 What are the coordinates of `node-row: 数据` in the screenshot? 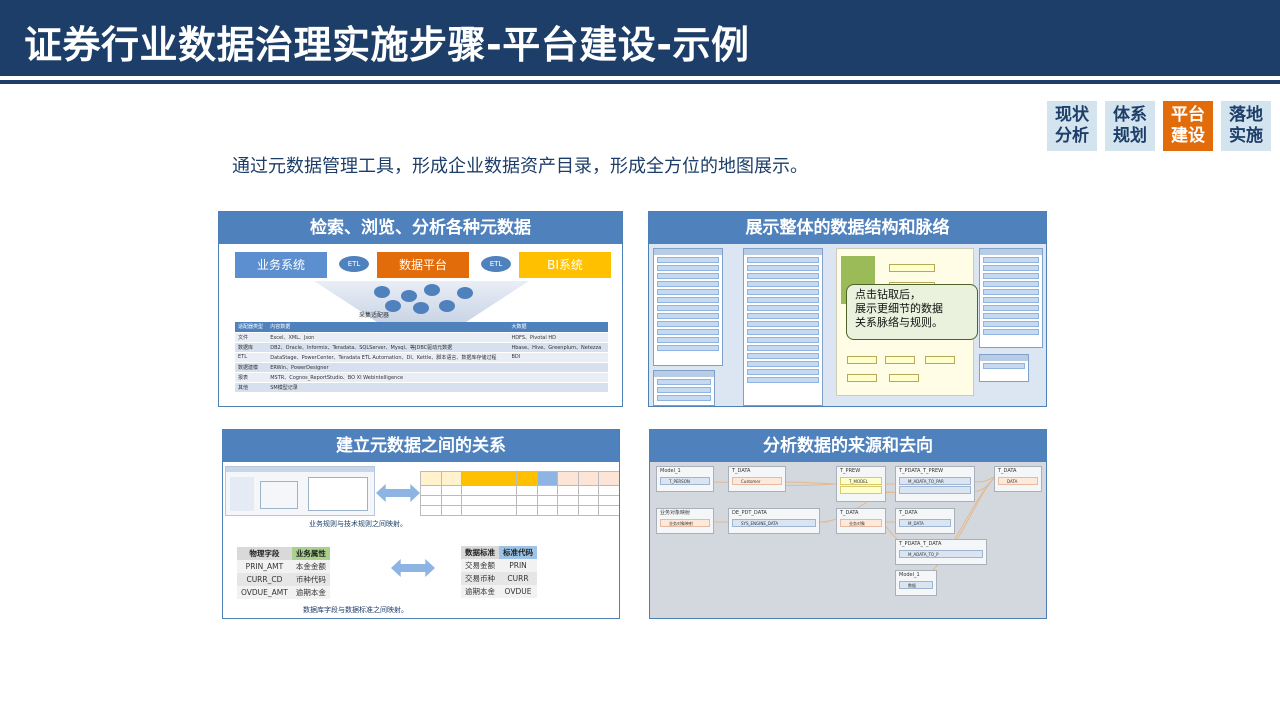 It's located at (916, 585).